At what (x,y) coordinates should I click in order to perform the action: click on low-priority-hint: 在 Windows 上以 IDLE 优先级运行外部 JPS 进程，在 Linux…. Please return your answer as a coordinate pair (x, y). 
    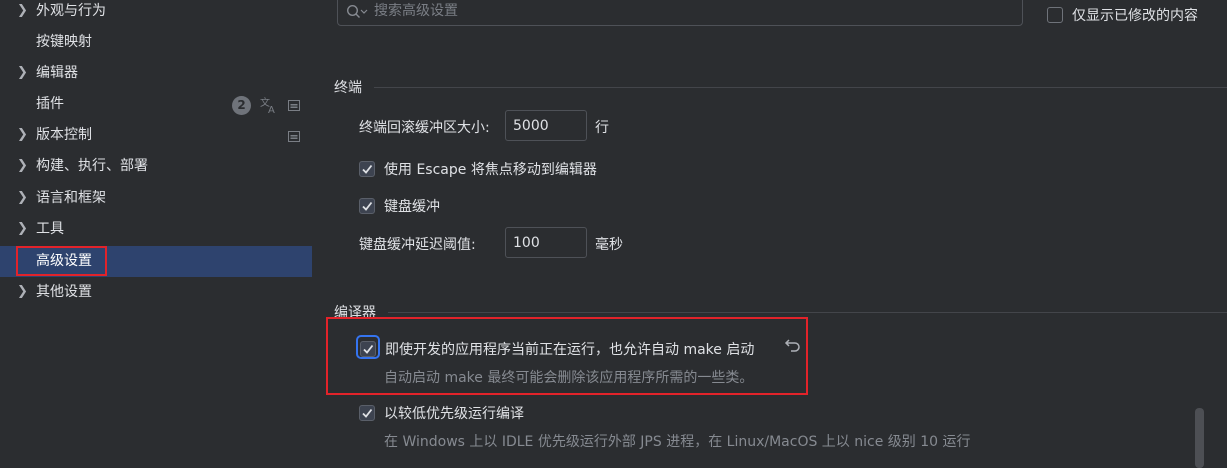
    Looking at the image, I should click on (677, 442).